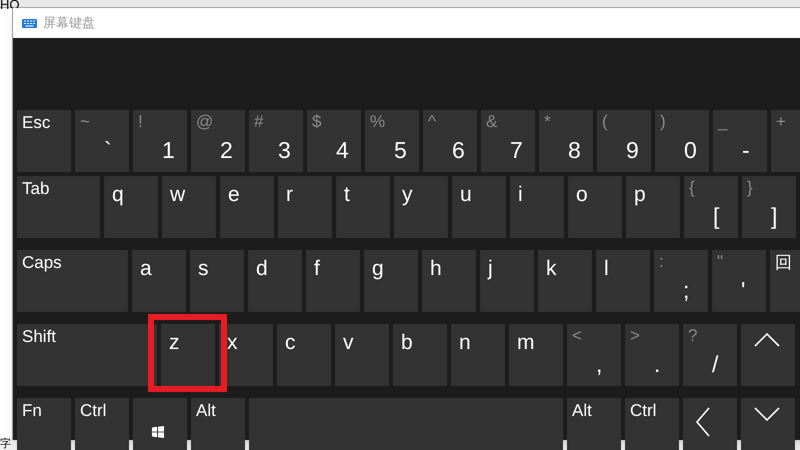  Describe the element at coordinates (574, 150) in the screenshot. I see `key-symbol: 8` at that location.